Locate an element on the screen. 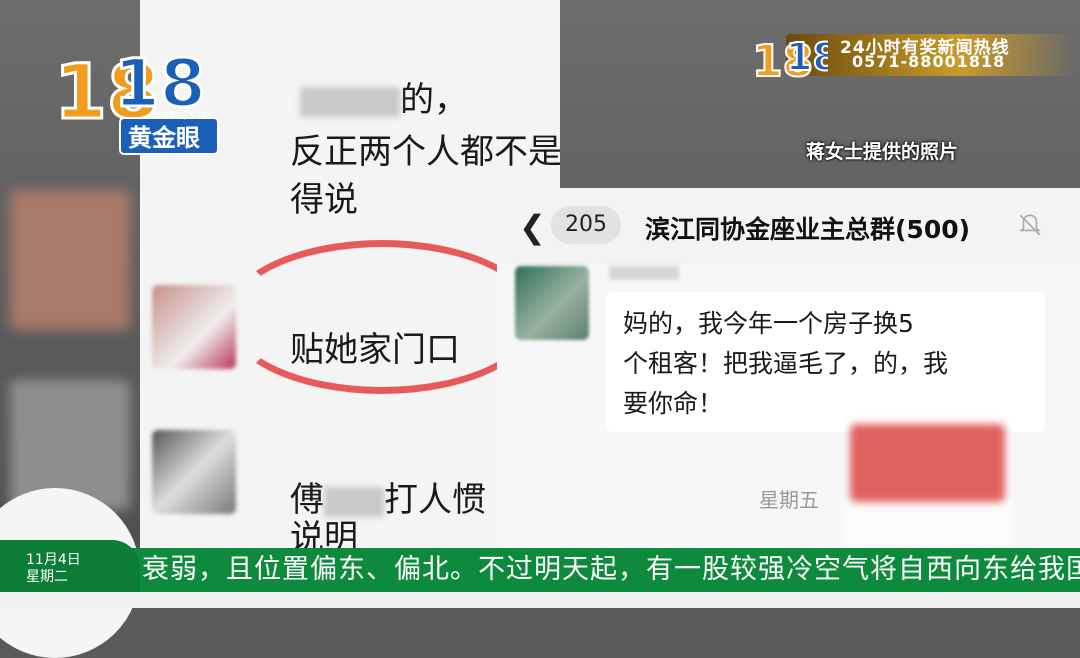  weekday-label: 星期二 is located at coordinates (47, 577).